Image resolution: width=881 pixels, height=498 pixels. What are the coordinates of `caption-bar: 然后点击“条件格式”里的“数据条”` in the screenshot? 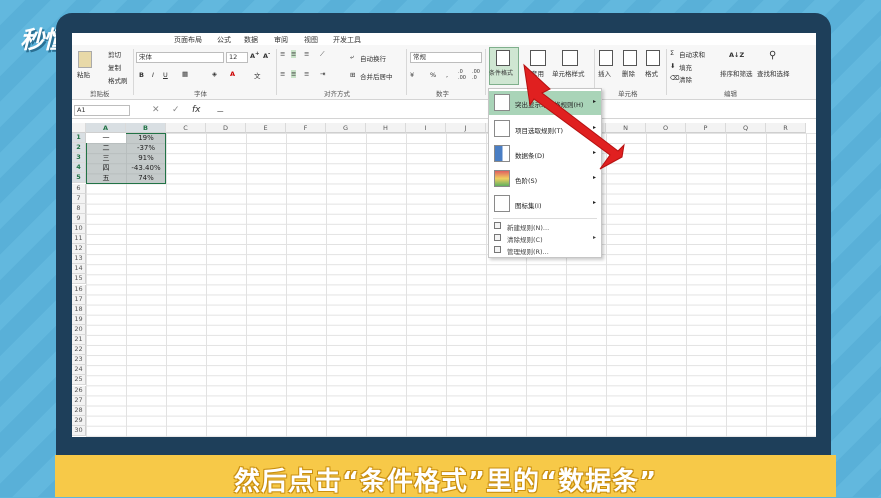 It's located at (445, 476).